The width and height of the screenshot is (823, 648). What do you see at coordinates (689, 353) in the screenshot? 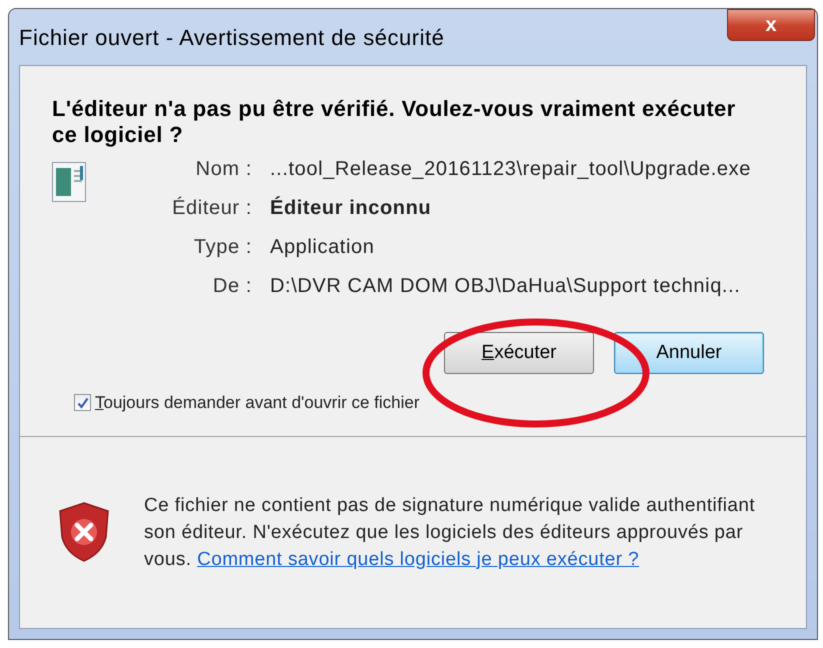
I see `dialog-button: Annuler` at bounding box center [689, 353].